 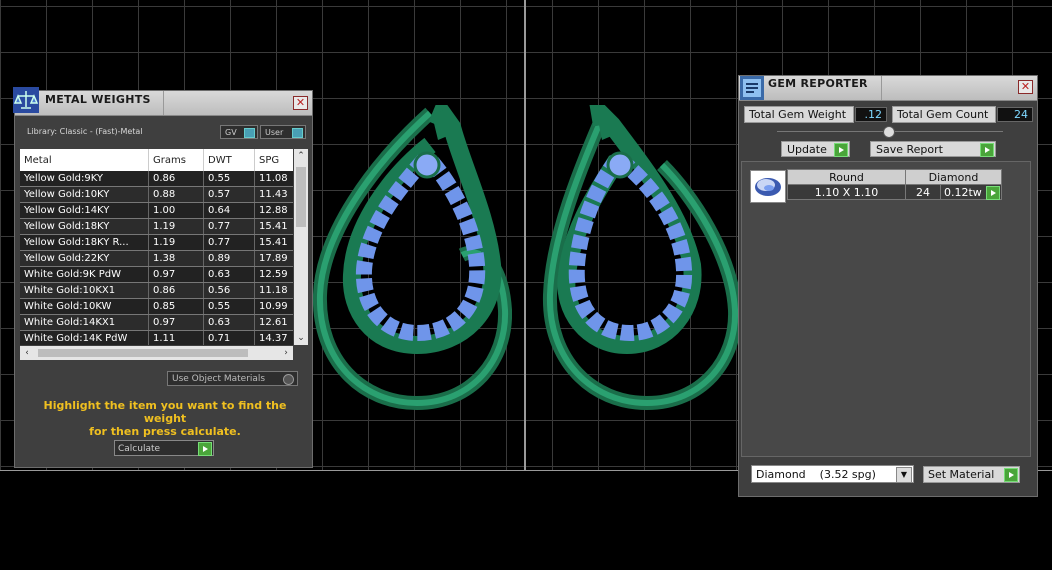 I want to click on cell-grams: 1.11, so click(x=176, y=337).